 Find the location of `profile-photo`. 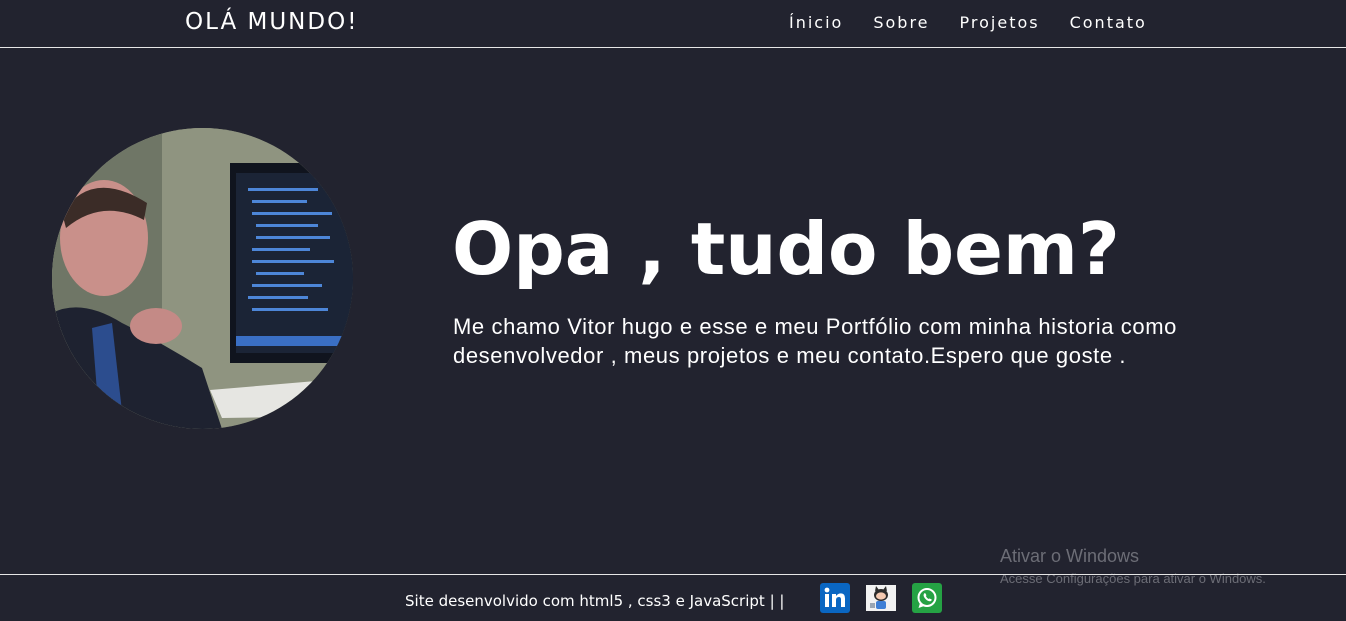

profile-photo is located at coordinates (202, 278).